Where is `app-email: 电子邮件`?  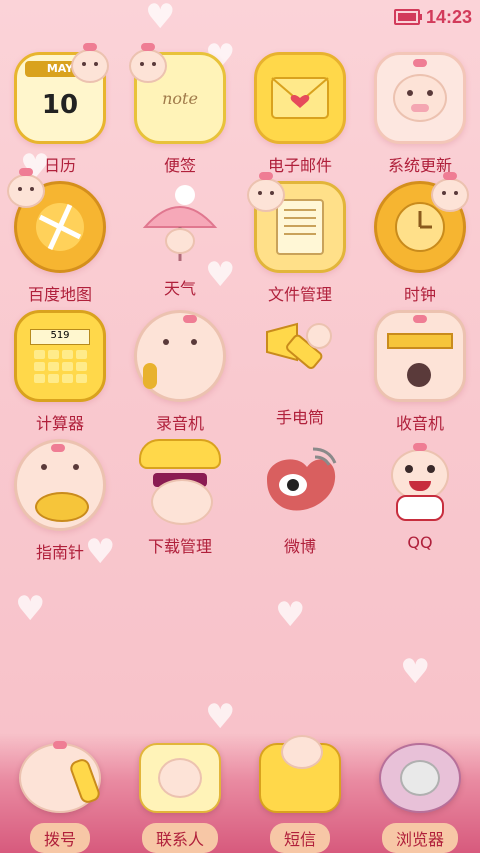 app-email: 电子邮件 is located at coordinates (300, 116).